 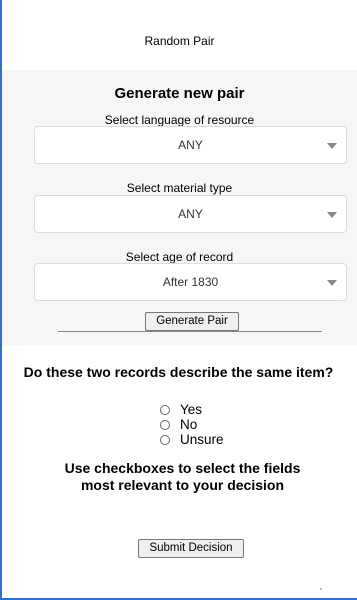 What do you see at coordinates (179, 41) in the screenshot?
I see `page-title: Random Pair` at bounding box center [179, 41].